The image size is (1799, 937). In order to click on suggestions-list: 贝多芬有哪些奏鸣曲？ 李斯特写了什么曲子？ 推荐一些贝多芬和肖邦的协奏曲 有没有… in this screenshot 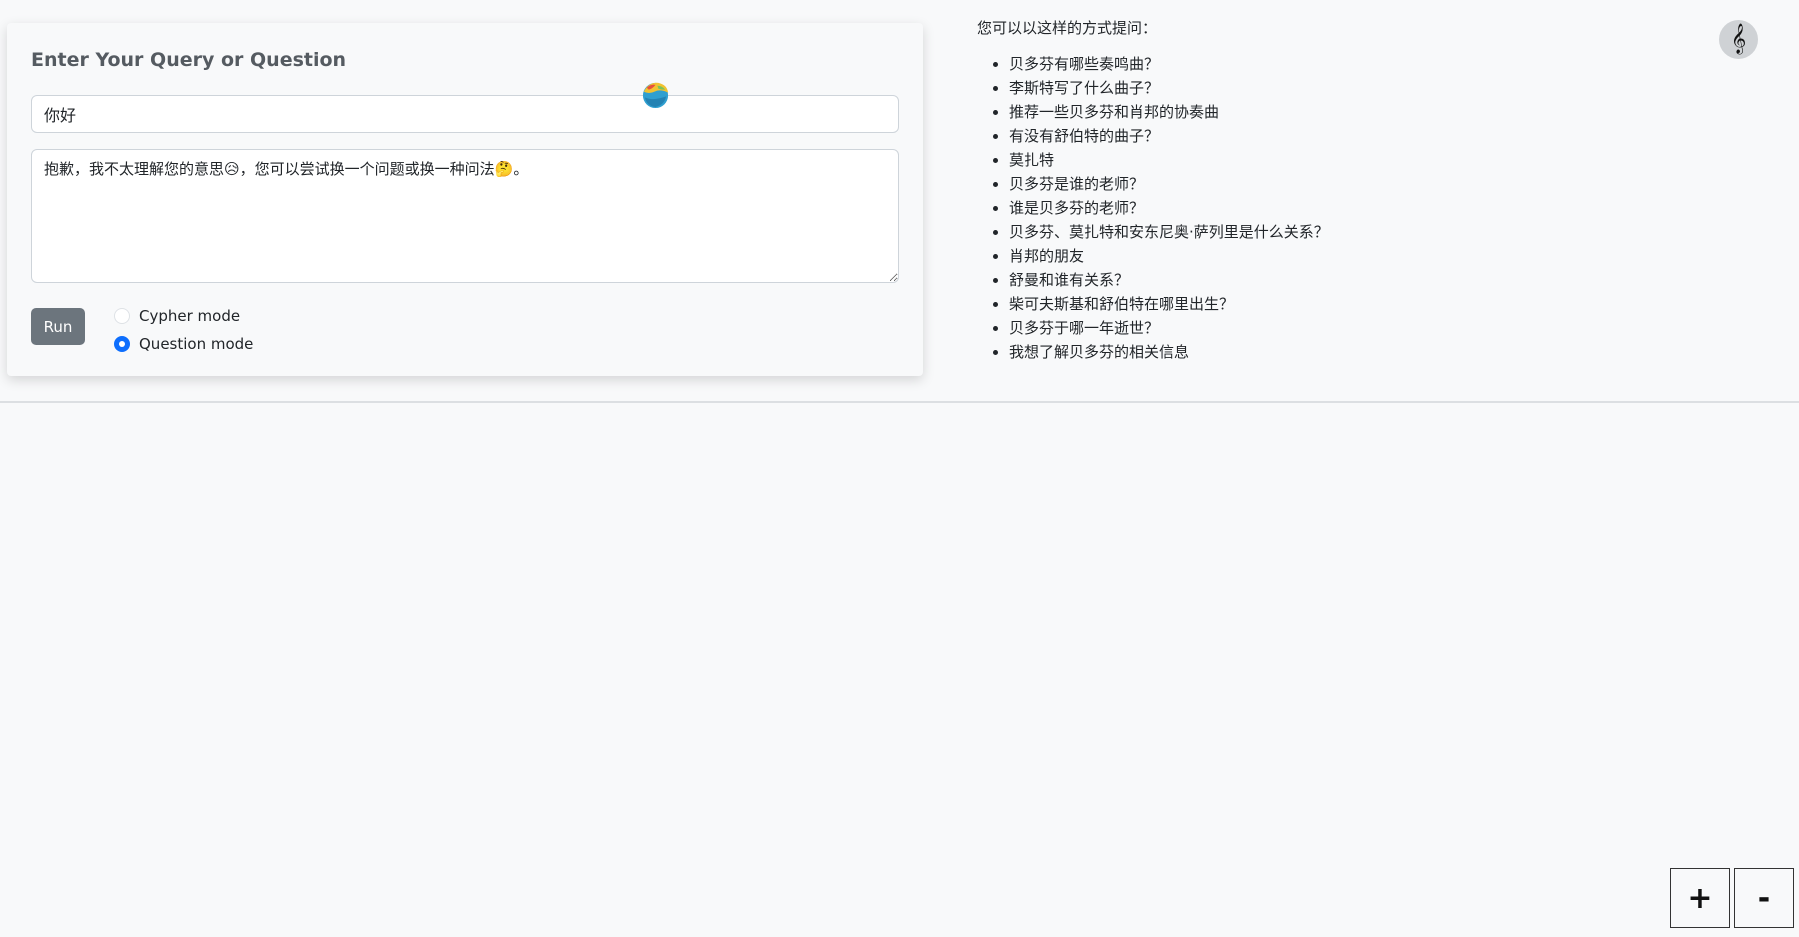, I will do `click(1153, 208)`.